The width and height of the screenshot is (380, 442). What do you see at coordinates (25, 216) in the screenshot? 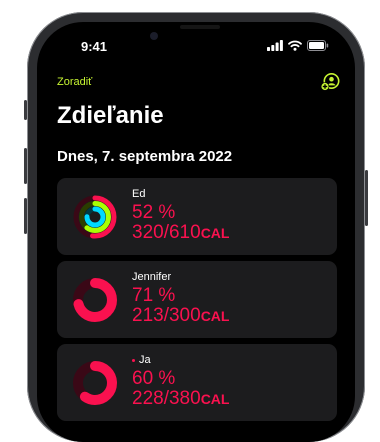
I see `volume-down-button` at bounding box center [25, 216].